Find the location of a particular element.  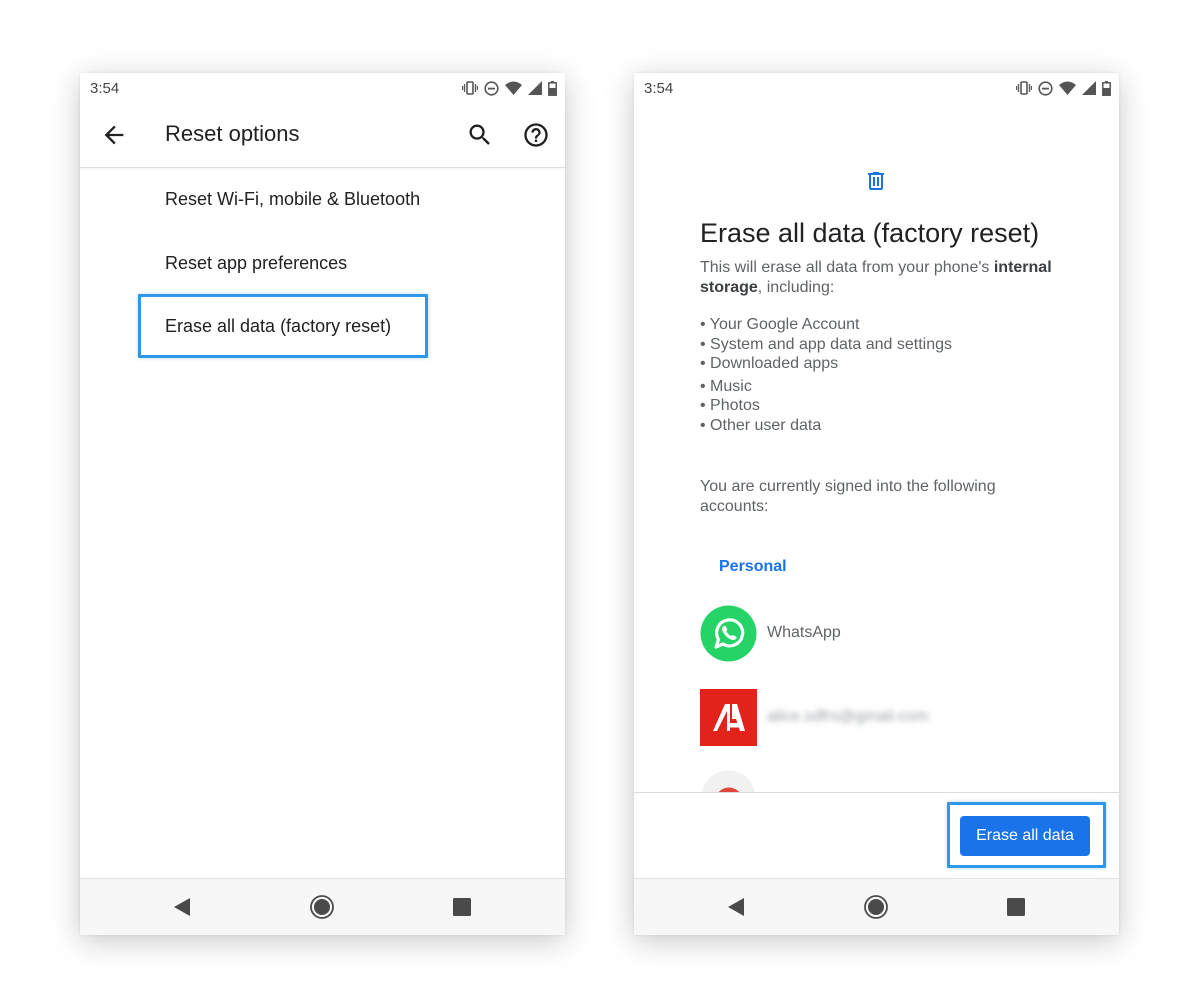

erase-all-data-item: Erase all data (factory reset) is located at coordinates (278, 326).